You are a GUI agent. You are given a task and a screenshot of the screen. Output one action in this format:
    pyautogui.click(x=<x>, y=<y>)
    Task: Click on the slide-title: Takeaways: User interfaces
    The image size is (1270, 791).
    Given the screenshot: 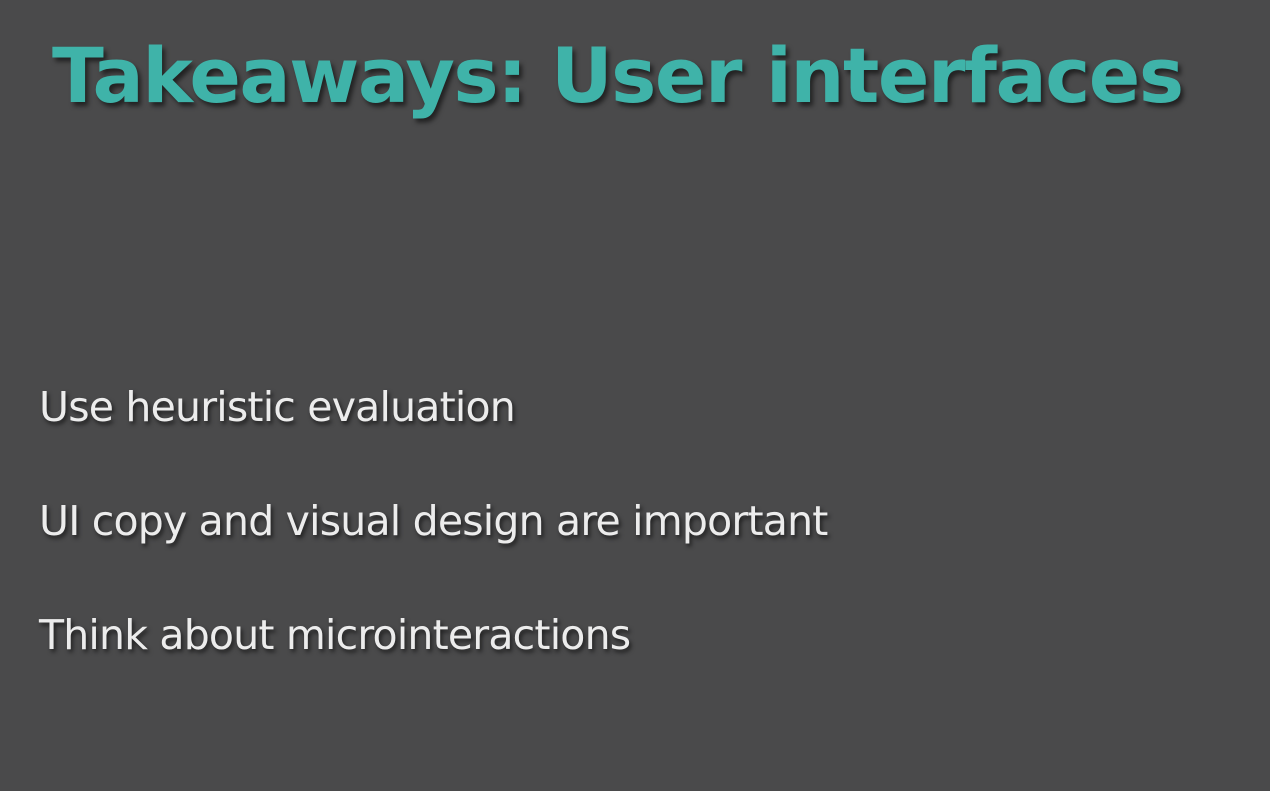 What is the action you would take?
    pyautogui.click(x=618, y=75)
    